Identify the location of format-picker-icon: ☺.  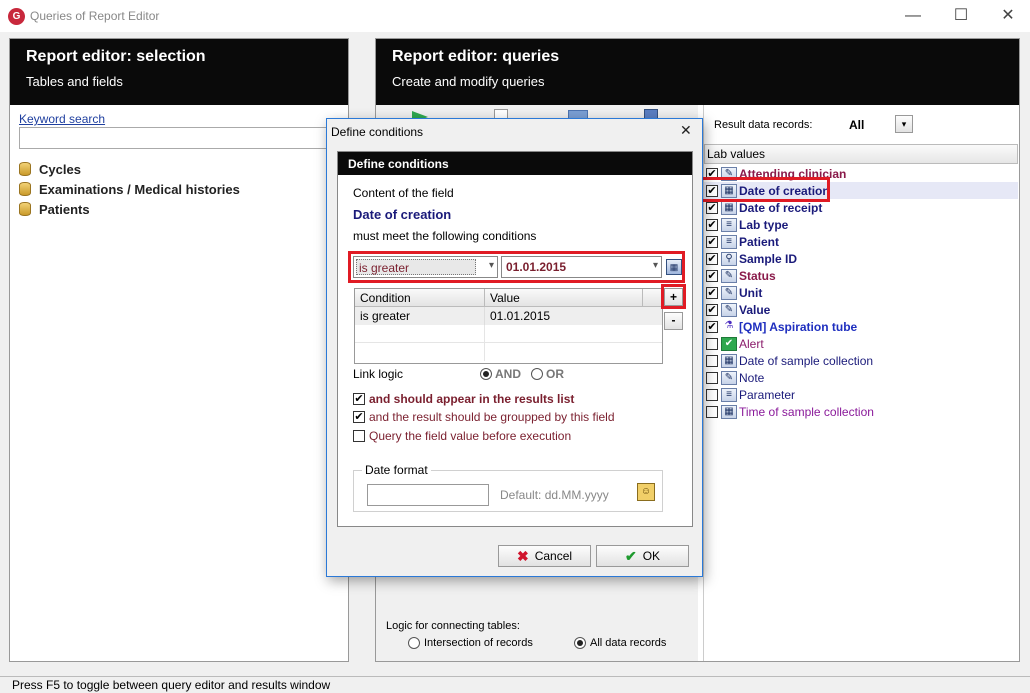
(646, 492).